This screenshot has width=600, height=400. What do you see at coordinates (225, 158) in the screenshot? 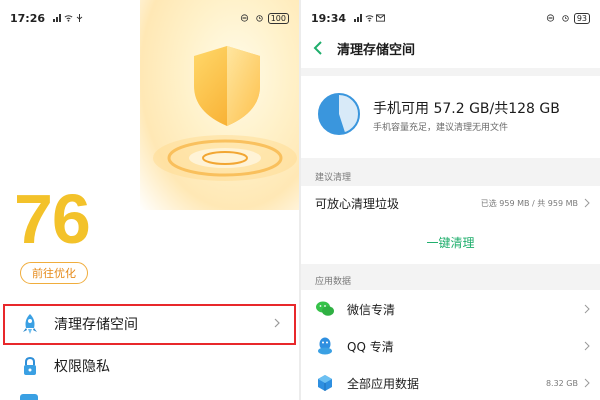
I see `scan-ring-graphic` at bounding box center [225, 158].